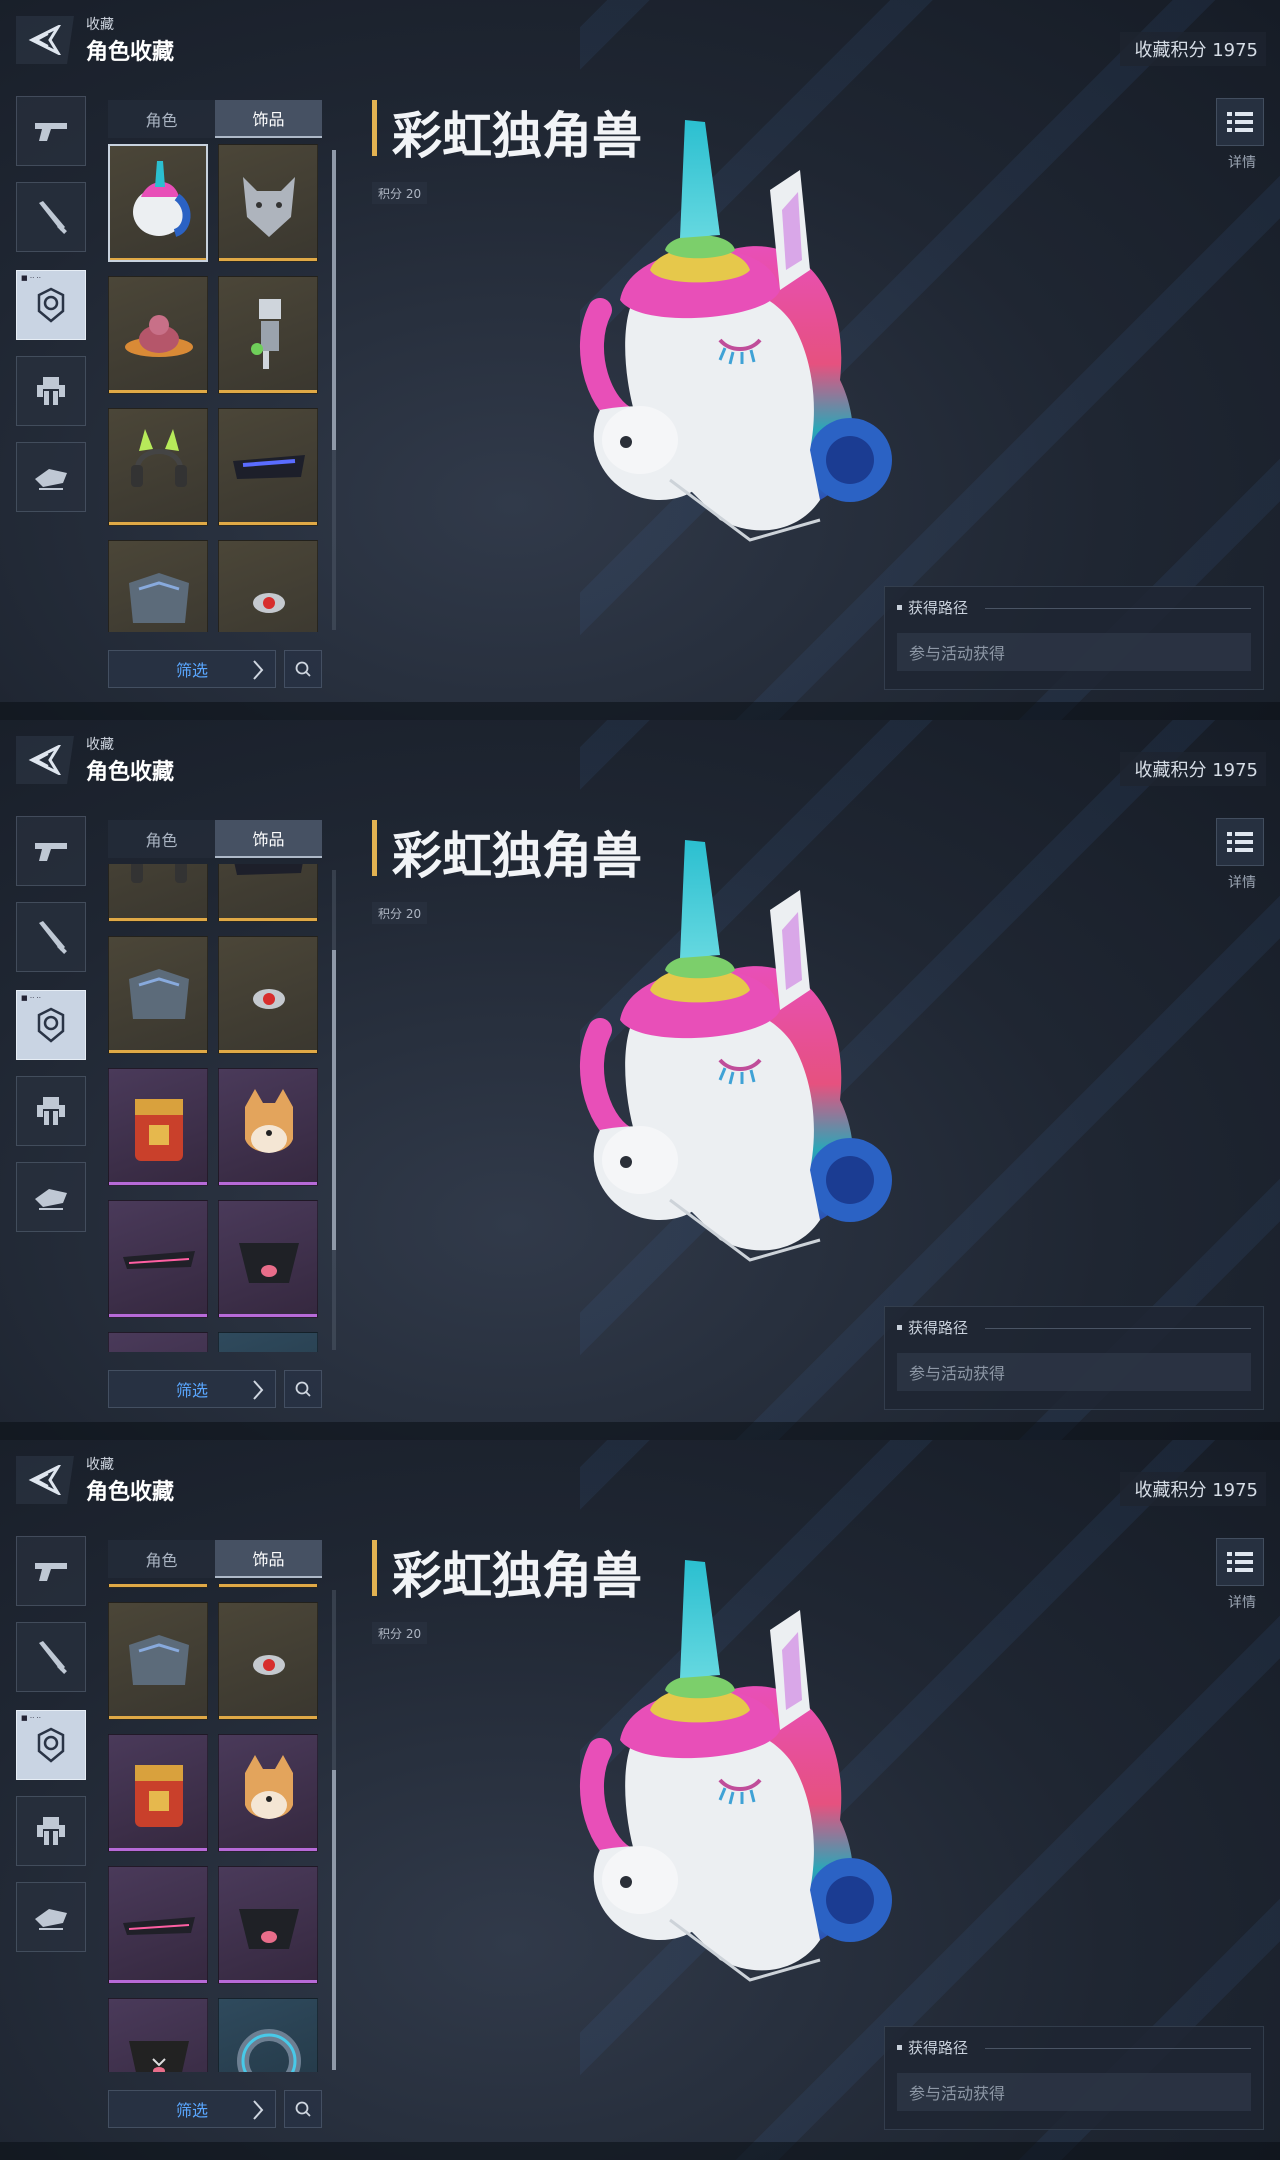 The width and height of the screenshot is (1280, 2160). I want to click on kitty-mask-icon, so click(159, 2056).